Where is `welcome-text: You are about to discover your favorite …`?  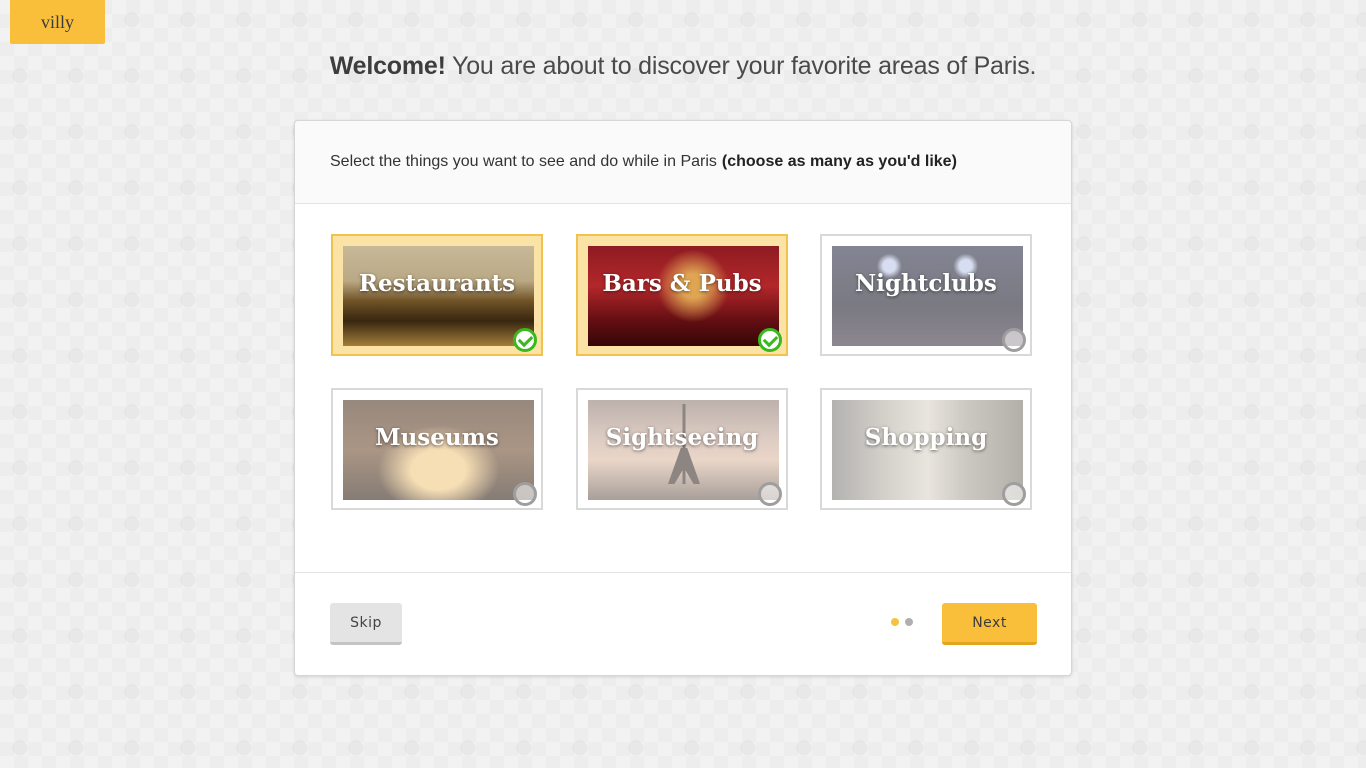 welcome-text: You are about to discover your favorite … is located at coordinates (741, 66).